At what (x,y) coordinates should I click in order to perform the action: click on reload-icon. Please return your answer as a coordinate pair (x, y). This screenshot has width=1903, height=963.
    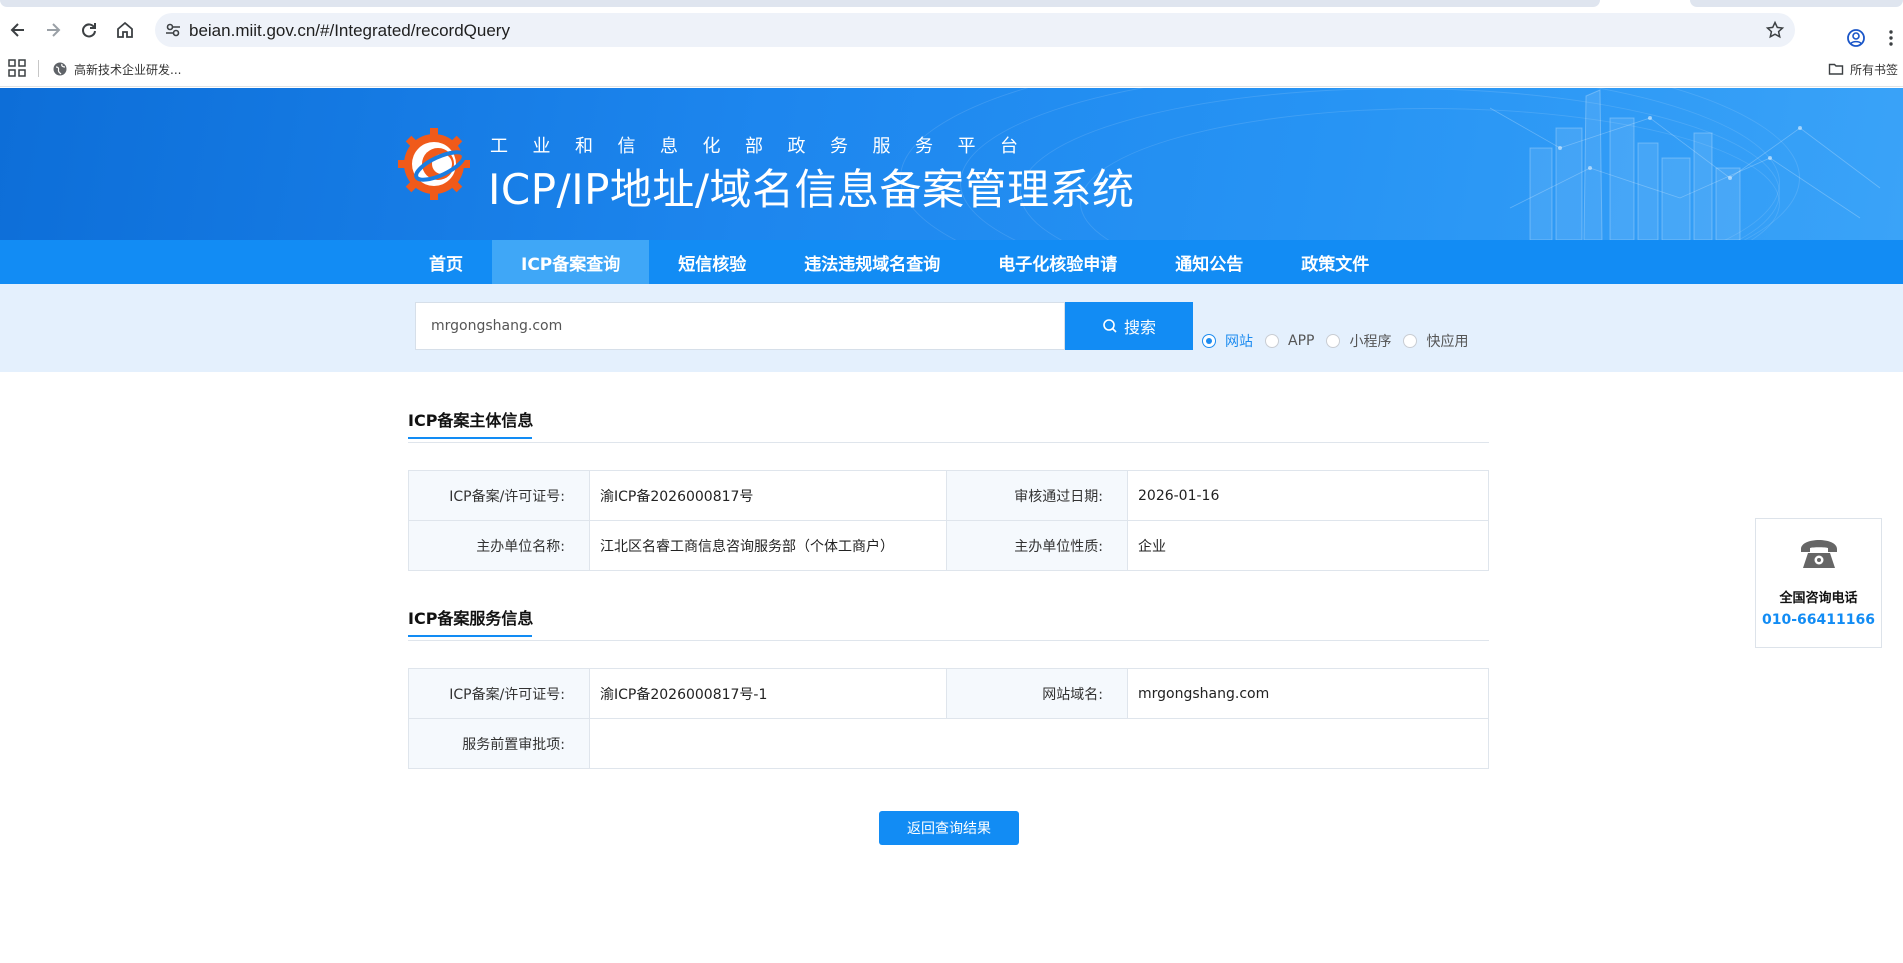
    Looking at the image, I should click on (89, 30).